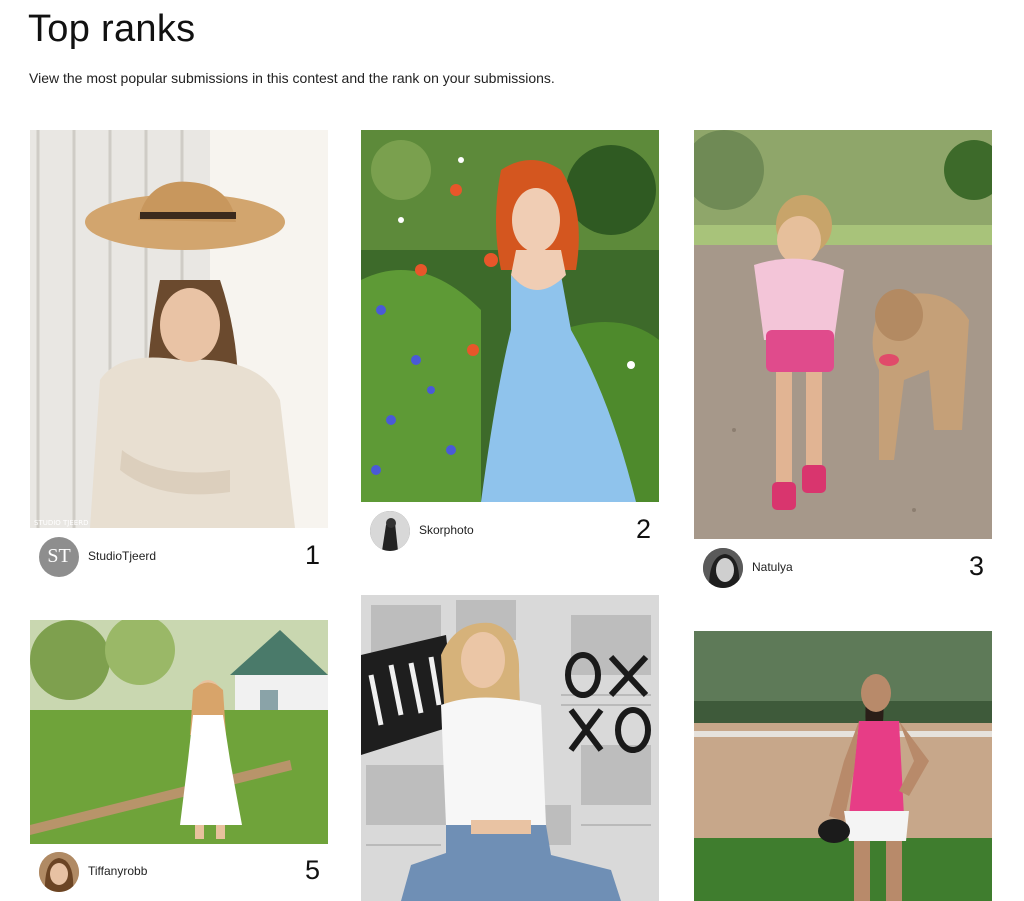  What do you see at coordinates (61, 523) in the screenshot?
I see `photo-watermark: STUDIO TJEERD` at bounding box center [61, 523].